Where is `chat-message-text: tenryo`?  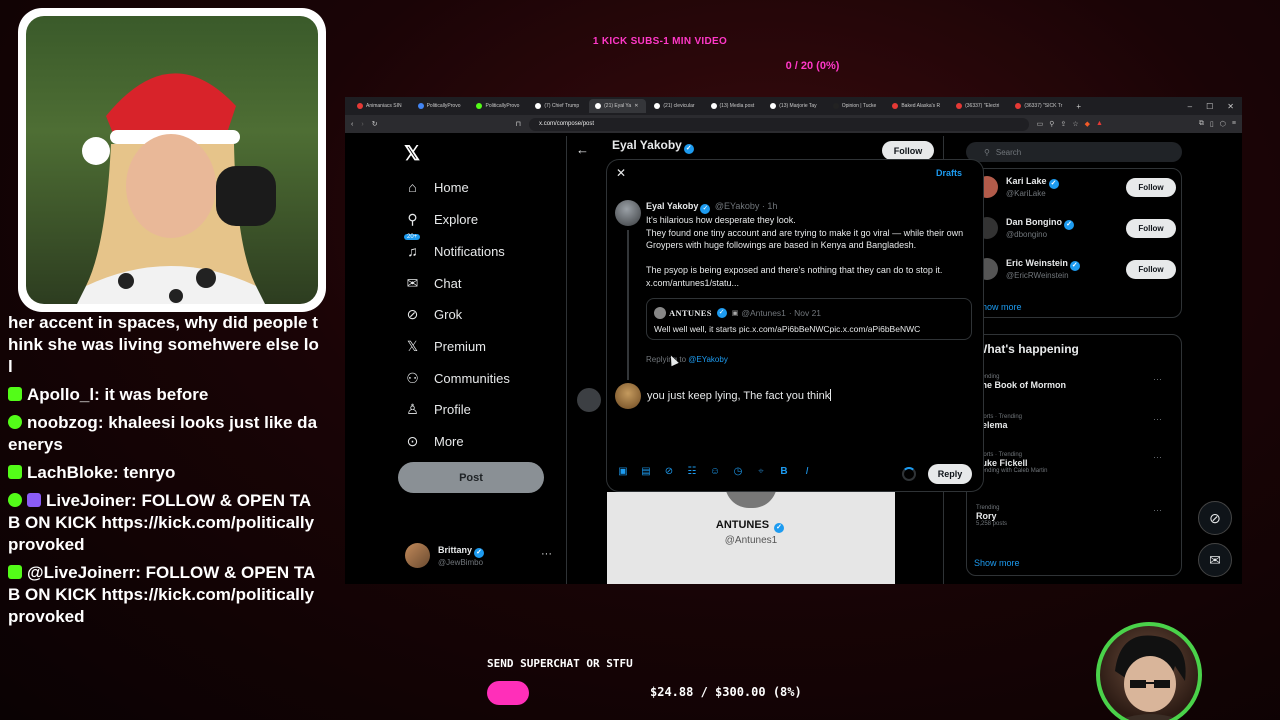 chat-message-text: tenryo is located at coordinates (149, 472).